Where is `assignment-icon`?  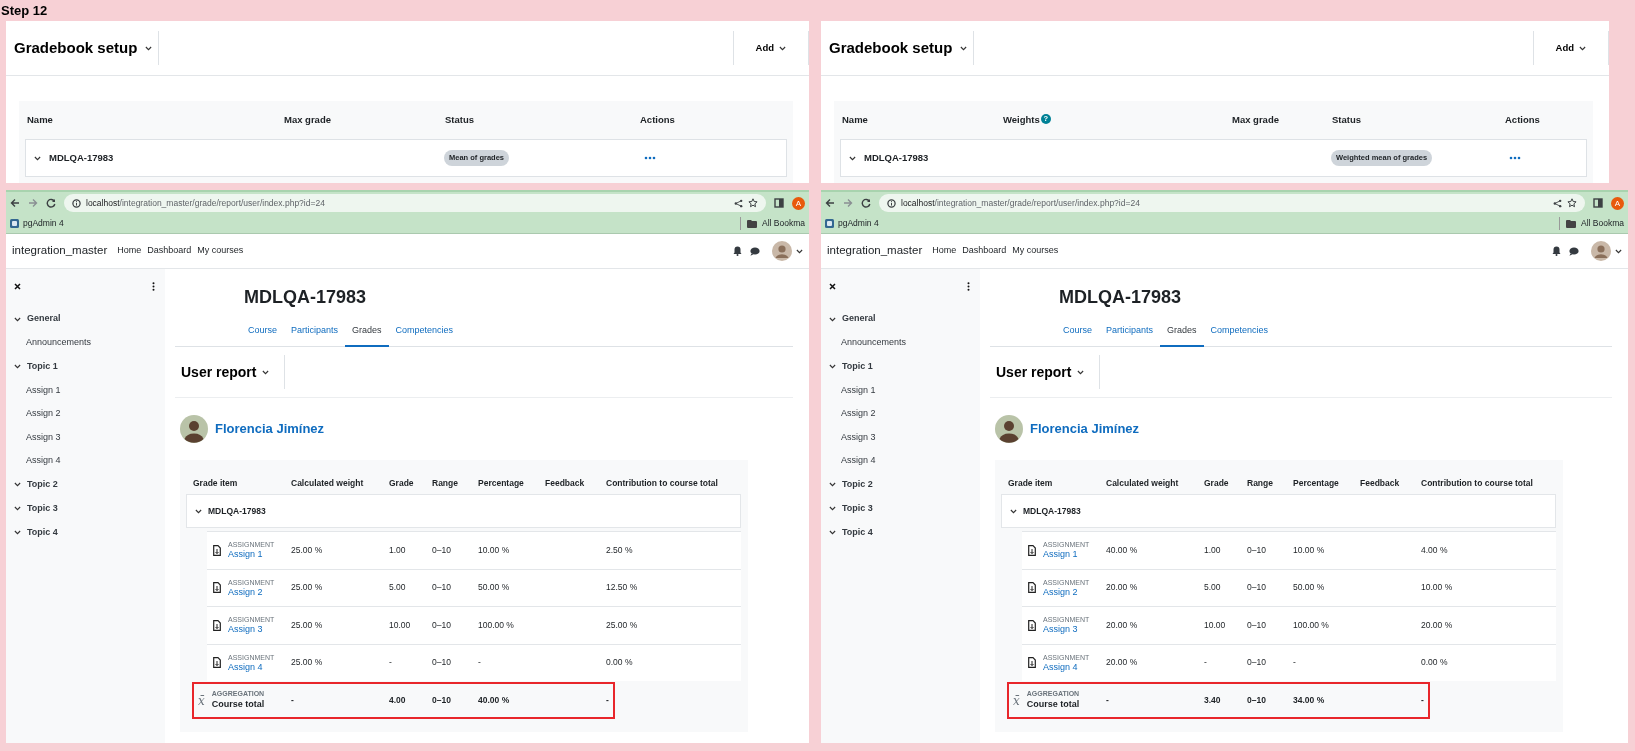
assignment-icon is located at coordinates (217, 588).